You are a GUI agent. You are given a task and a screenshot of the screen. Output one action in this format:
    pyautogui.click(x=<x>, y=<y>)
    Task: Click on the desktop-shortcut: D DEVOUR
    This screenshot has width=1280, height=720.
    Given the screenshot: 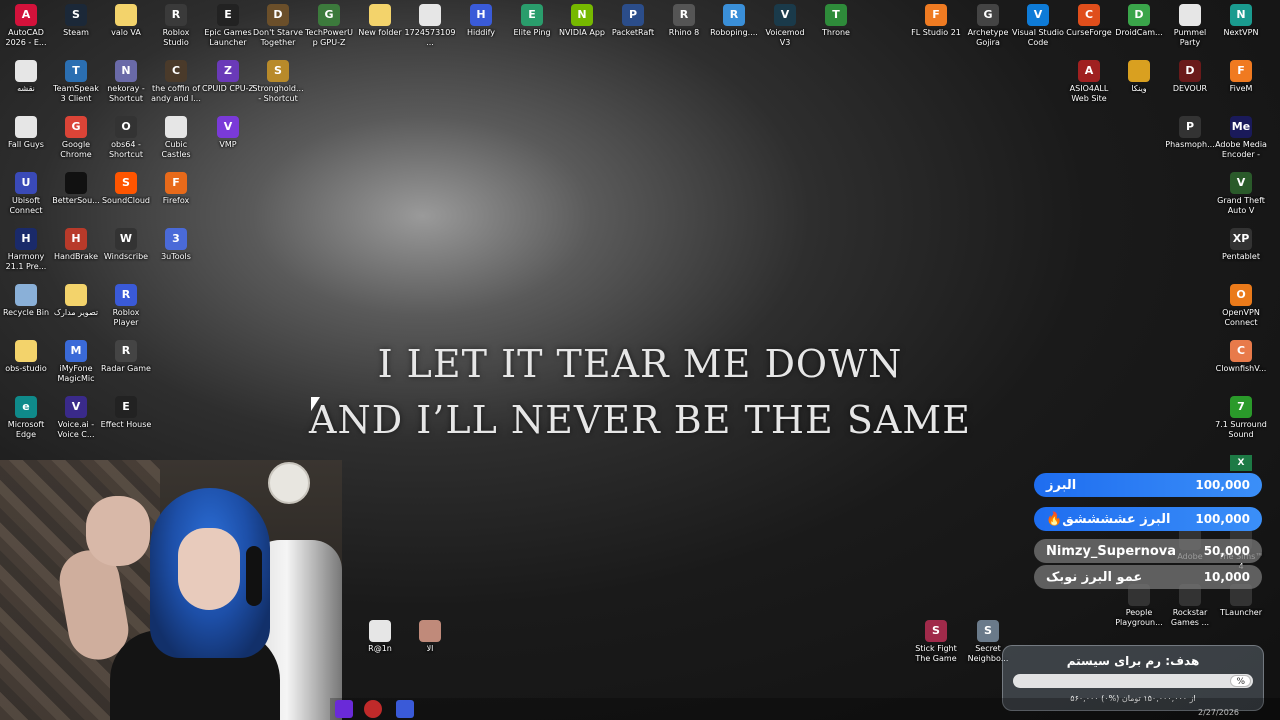 What is the action you would take?
    pyautogui.click(x=1190, y=77)
    